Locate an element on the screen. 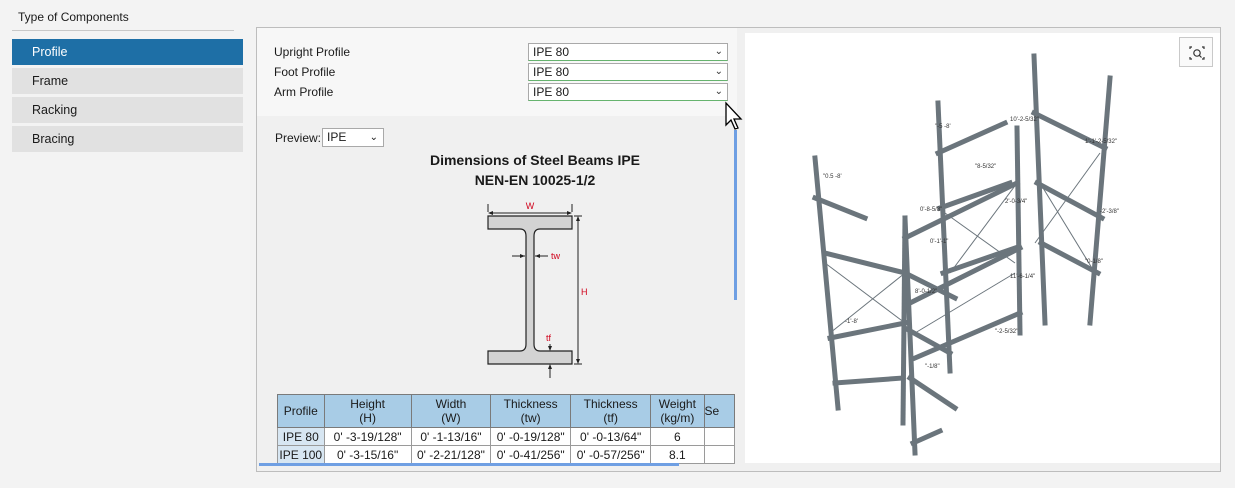 This screenshot has width=1235, height=488. header-text: Se is located at coordinates (712, 411).